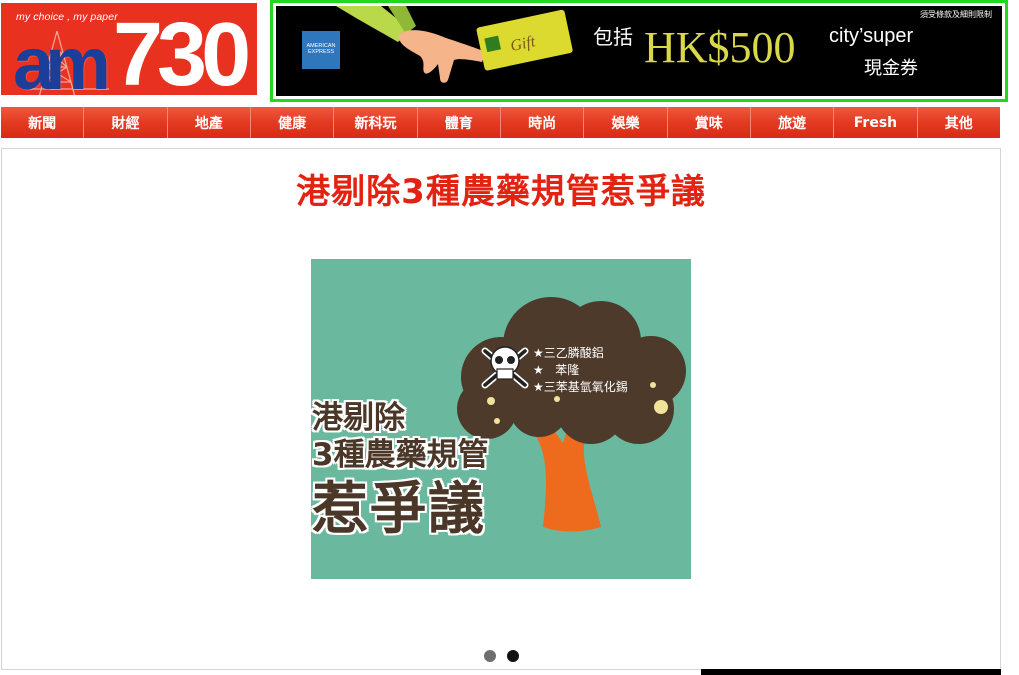 This screenshot has height=675, width=1019. What do you see at coordinates (501, 188) in the screenshot?
I see `slide-headline: 港剔除3種農藥規管惹爭議` at bounding box center [501, 188].